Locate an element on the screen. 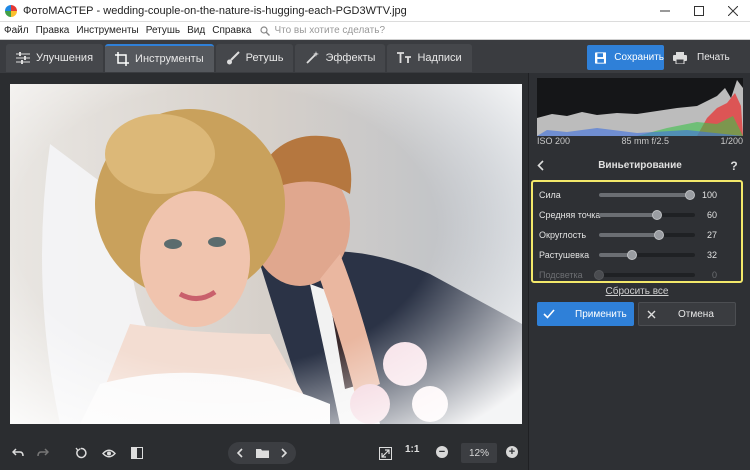 The image size is (750, 470). save-button: Сохранить is located at coordinates (625, 57).